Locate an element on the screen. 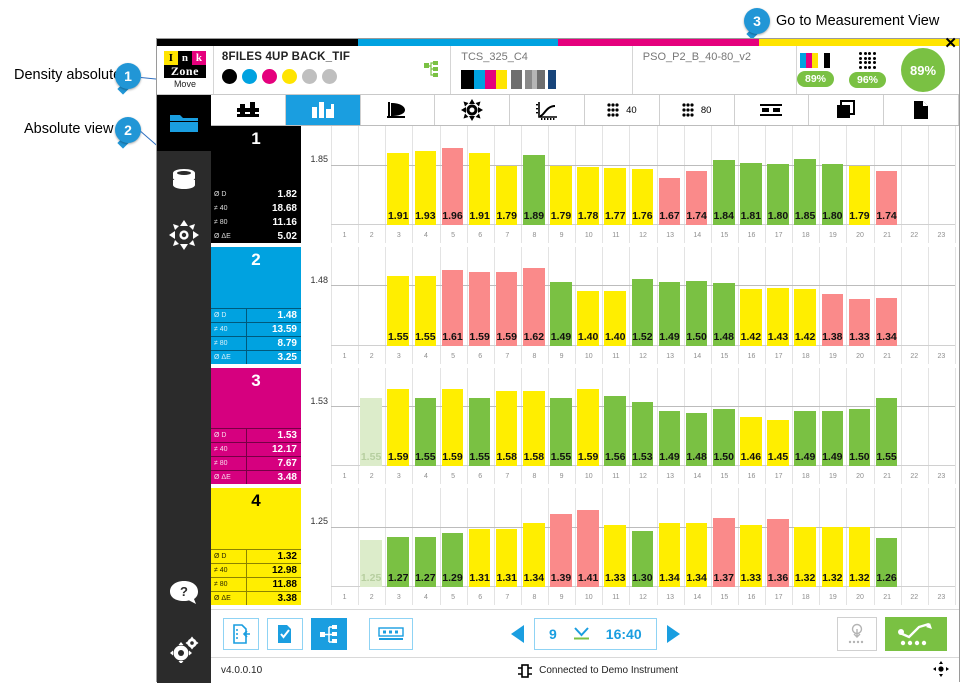 The height and width of the screenshot is (689, 966). chart-bar: 1.61 is located at coordinates (452, 307).